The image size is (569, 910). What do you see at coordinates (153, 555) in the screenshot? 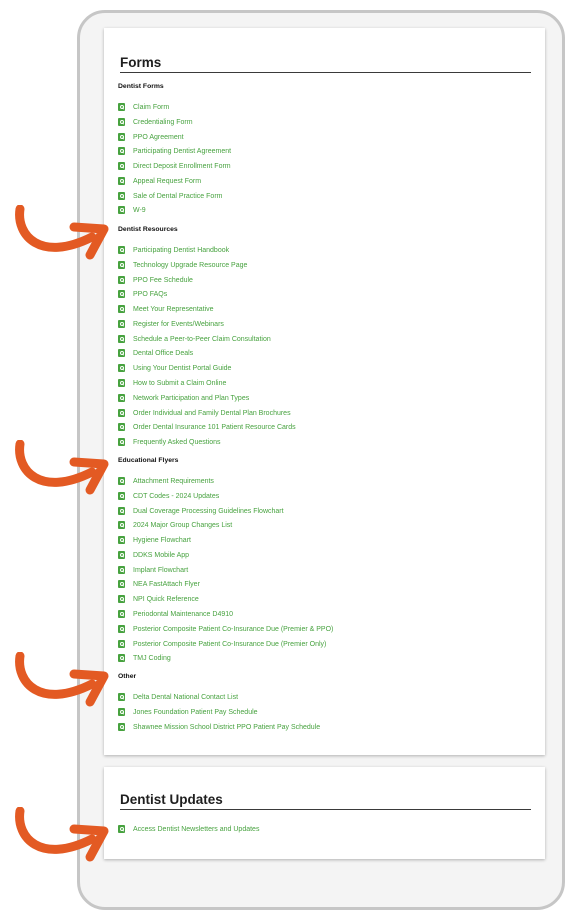
I see `link-ddks-mobile-app: DDKS Mobile App` at bounding box center [153, 555].